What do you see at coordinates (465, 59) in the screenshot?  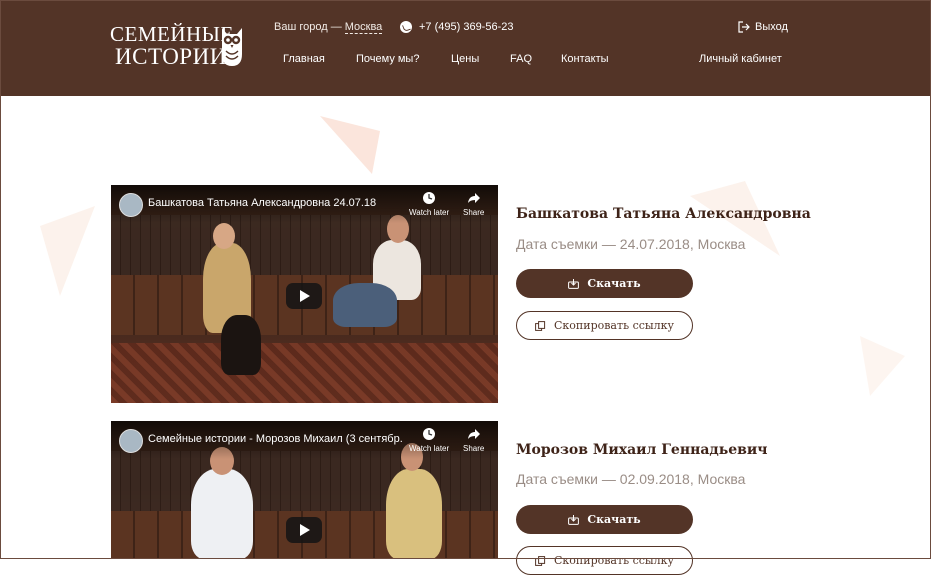 I see `nav-item-prices: Цены` at bounding box center [465, 59].